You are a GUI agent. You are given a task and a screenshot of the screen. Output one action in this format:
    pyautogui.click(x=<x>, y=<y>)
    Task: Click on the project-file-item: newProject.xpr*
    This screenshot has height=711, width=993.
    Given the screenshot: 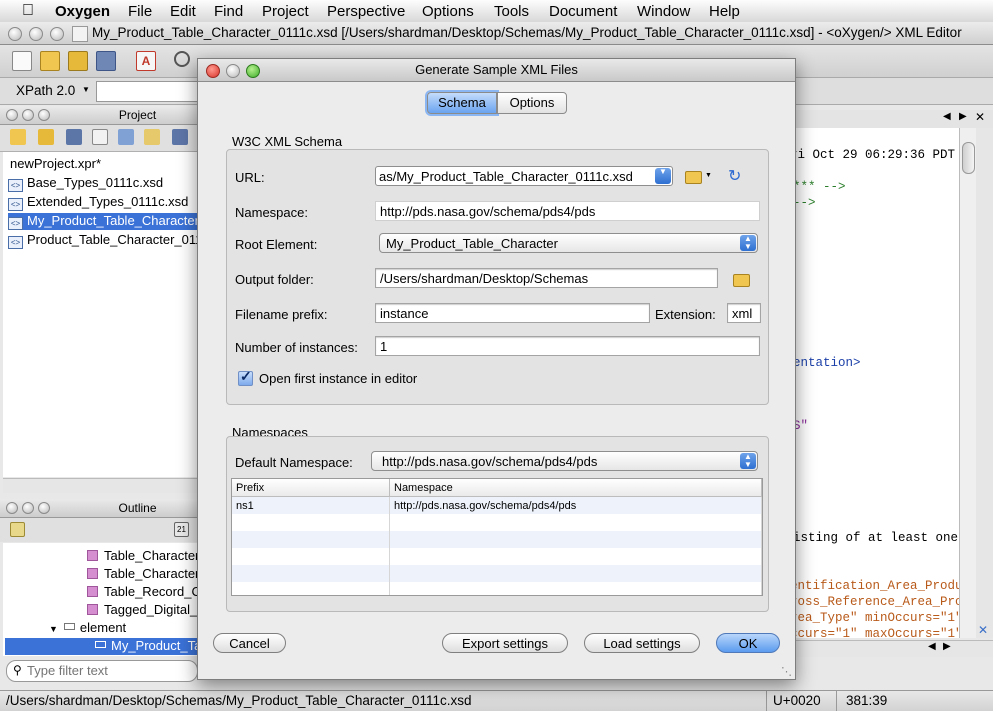 What is the action you would take?
    pyautogui.click(x=55, y=163)
    